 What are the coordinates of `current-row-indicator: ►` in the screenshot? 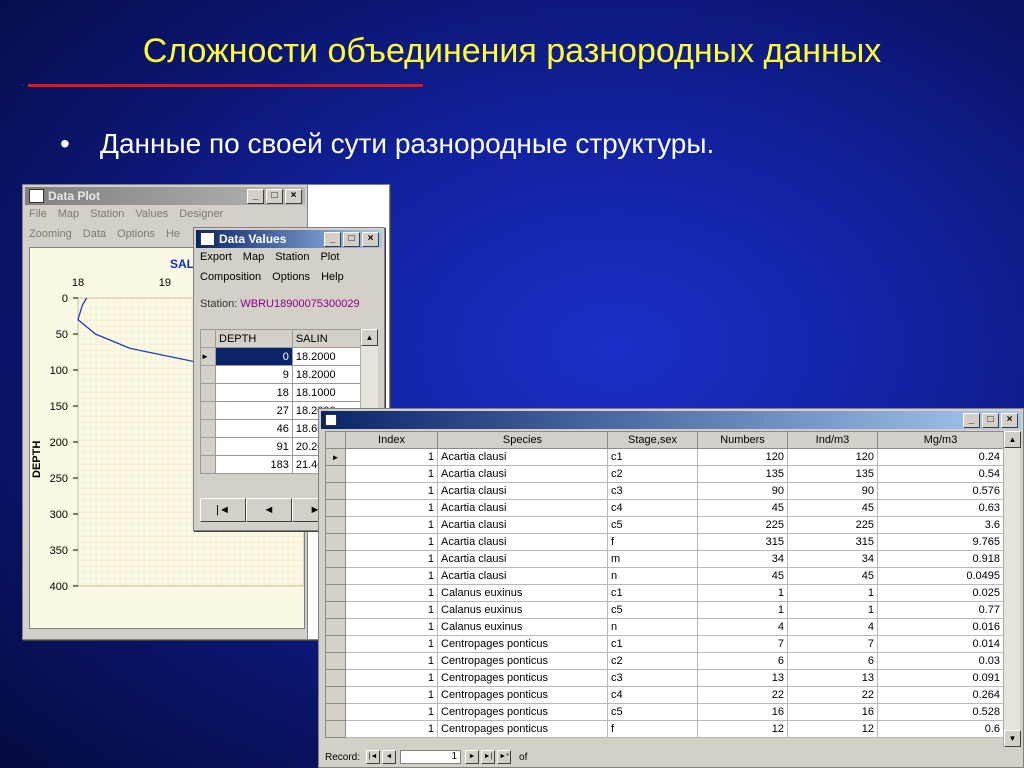 It's located at (208, 356).